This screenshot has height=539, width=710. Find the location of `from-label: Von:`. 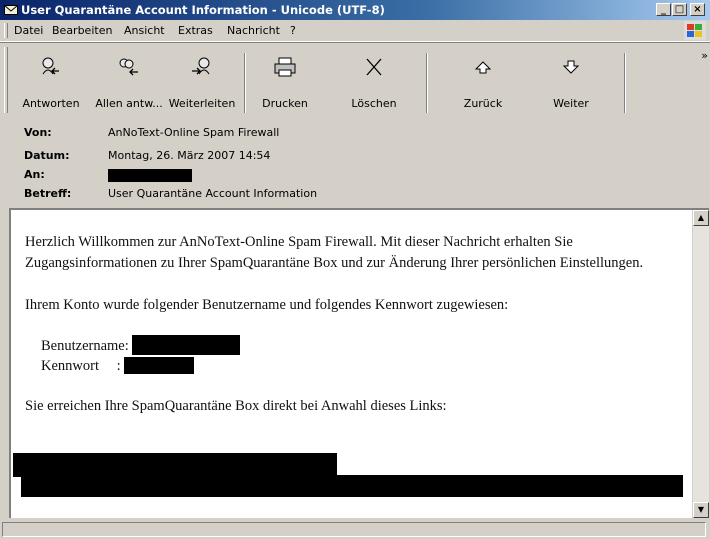

from-label: Von: is located at coordinates (38, 132).